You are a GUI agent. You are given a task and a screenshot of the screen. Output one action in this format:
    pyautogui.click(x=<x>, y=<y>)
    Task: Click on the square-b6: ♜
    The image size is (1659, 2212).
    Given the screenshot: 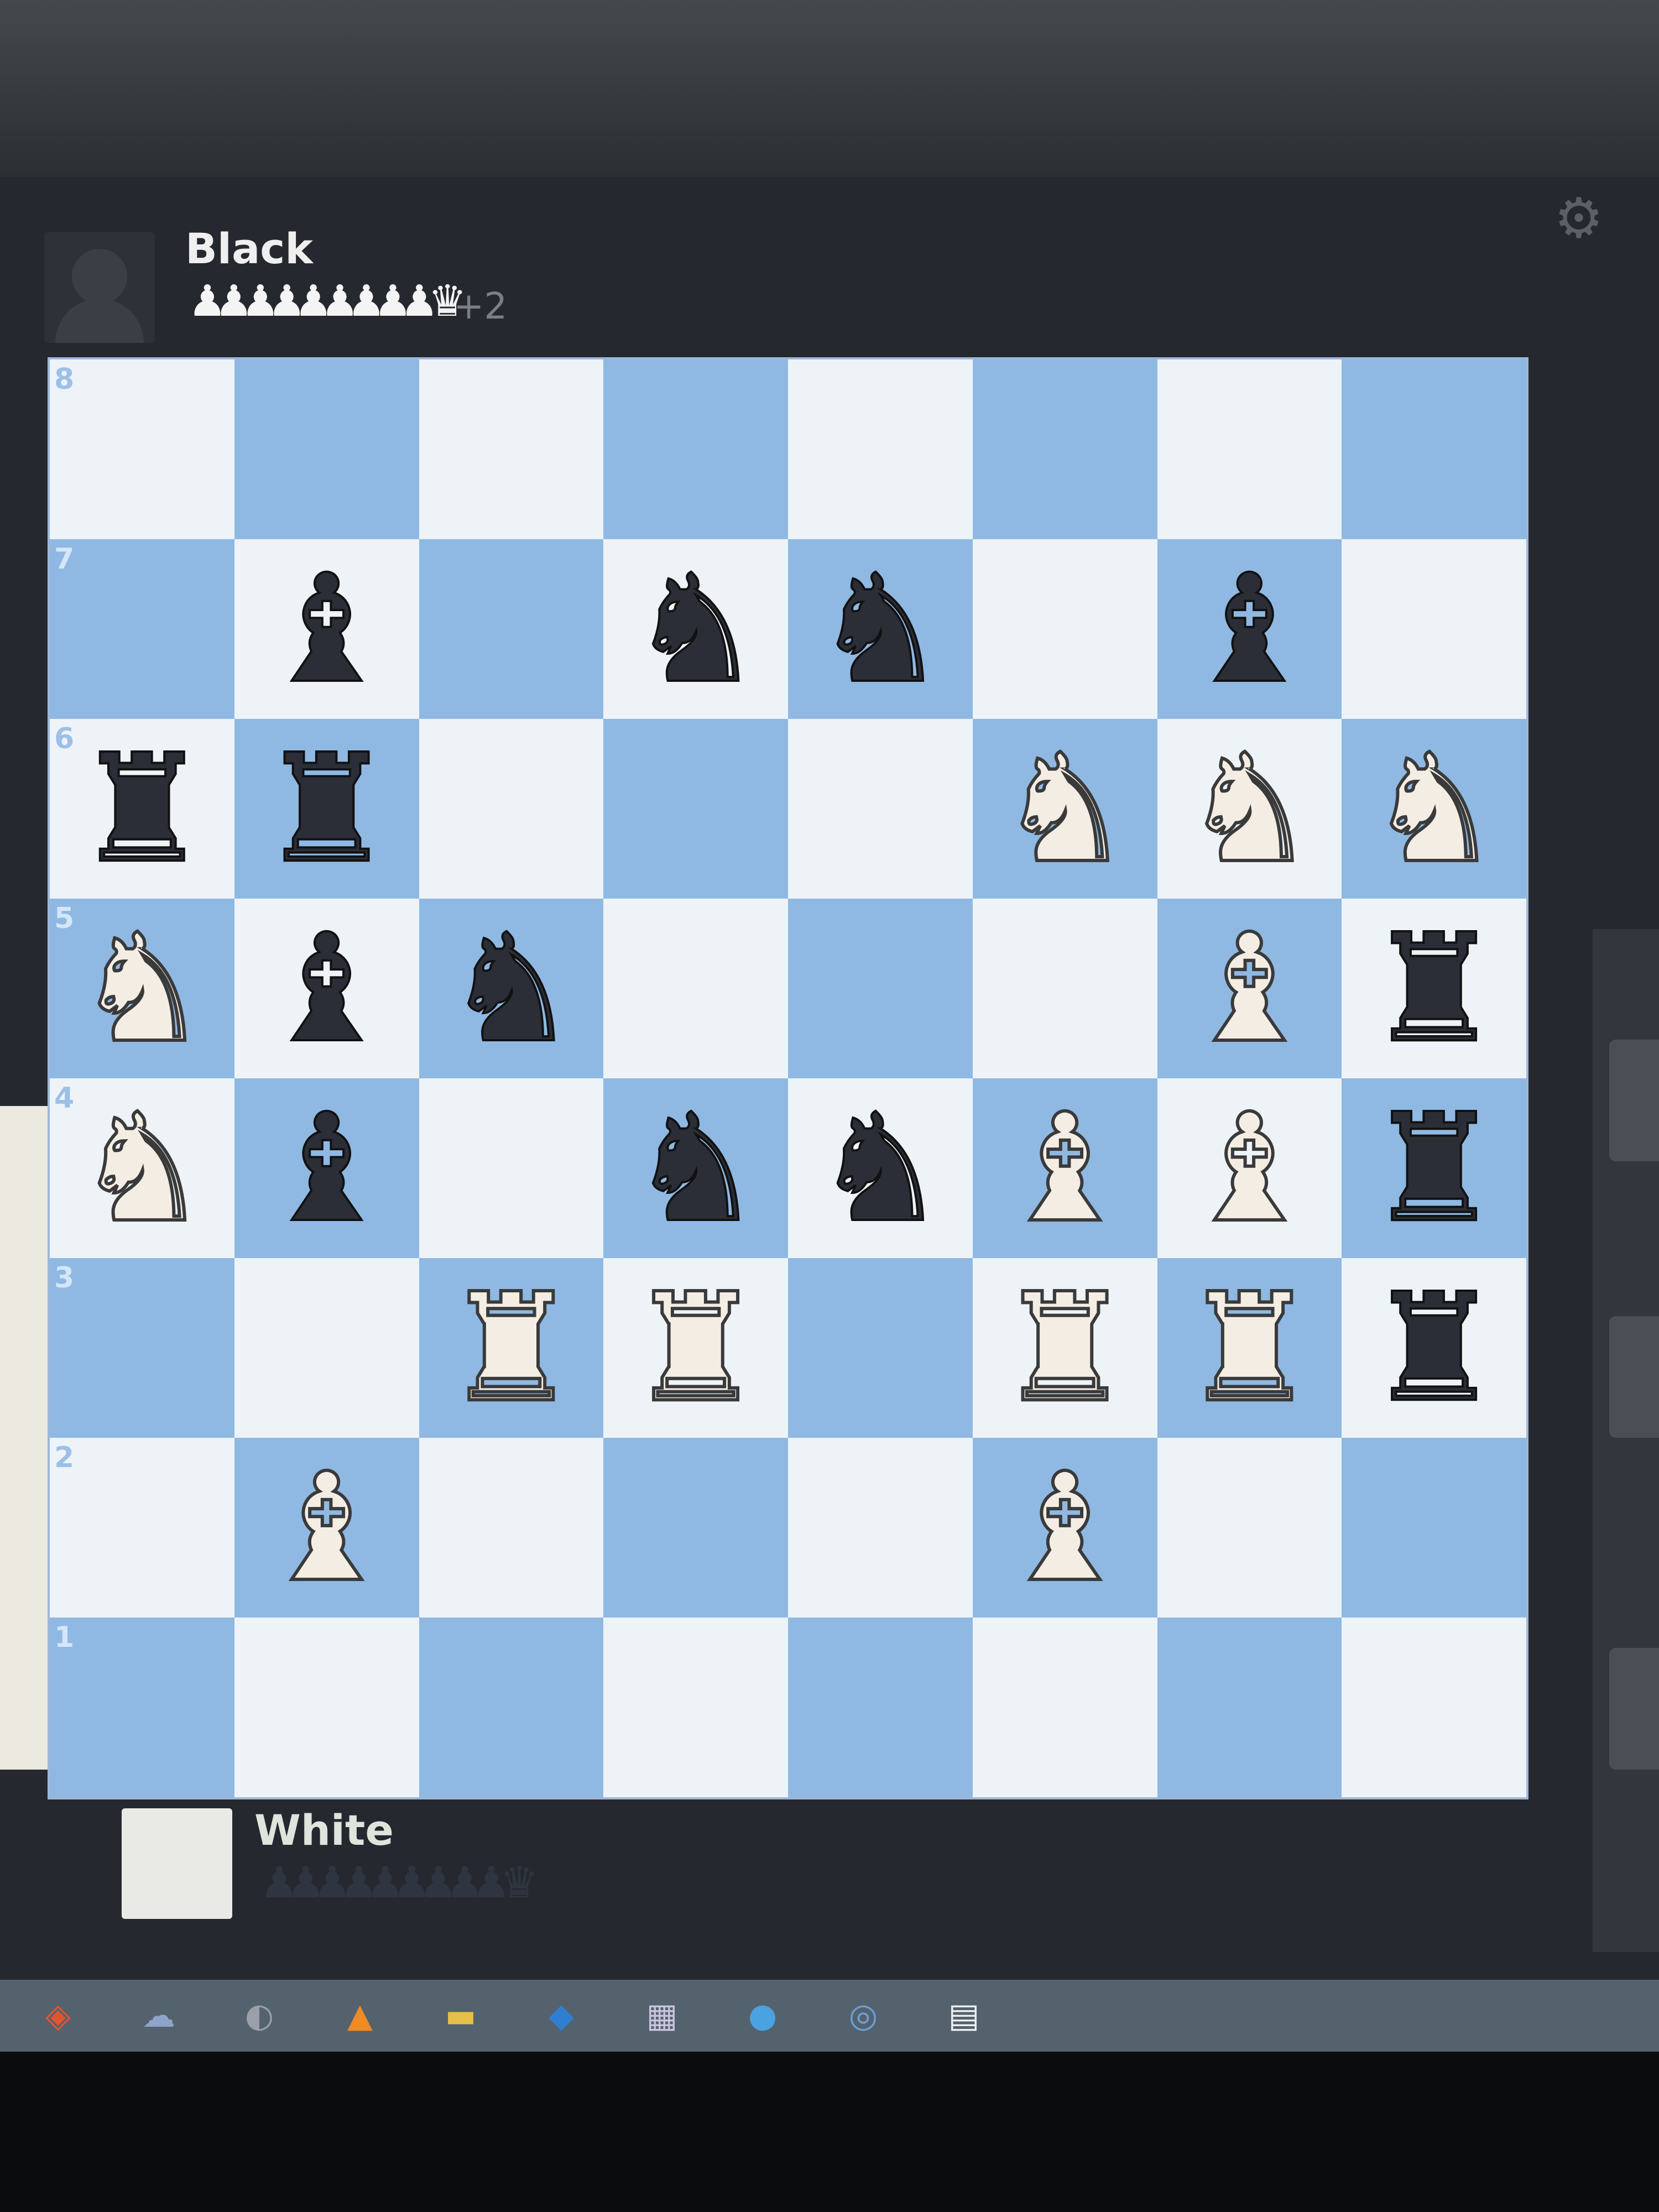 What is the action you would take?
    pyautogui.click(x=327, y=809)
    